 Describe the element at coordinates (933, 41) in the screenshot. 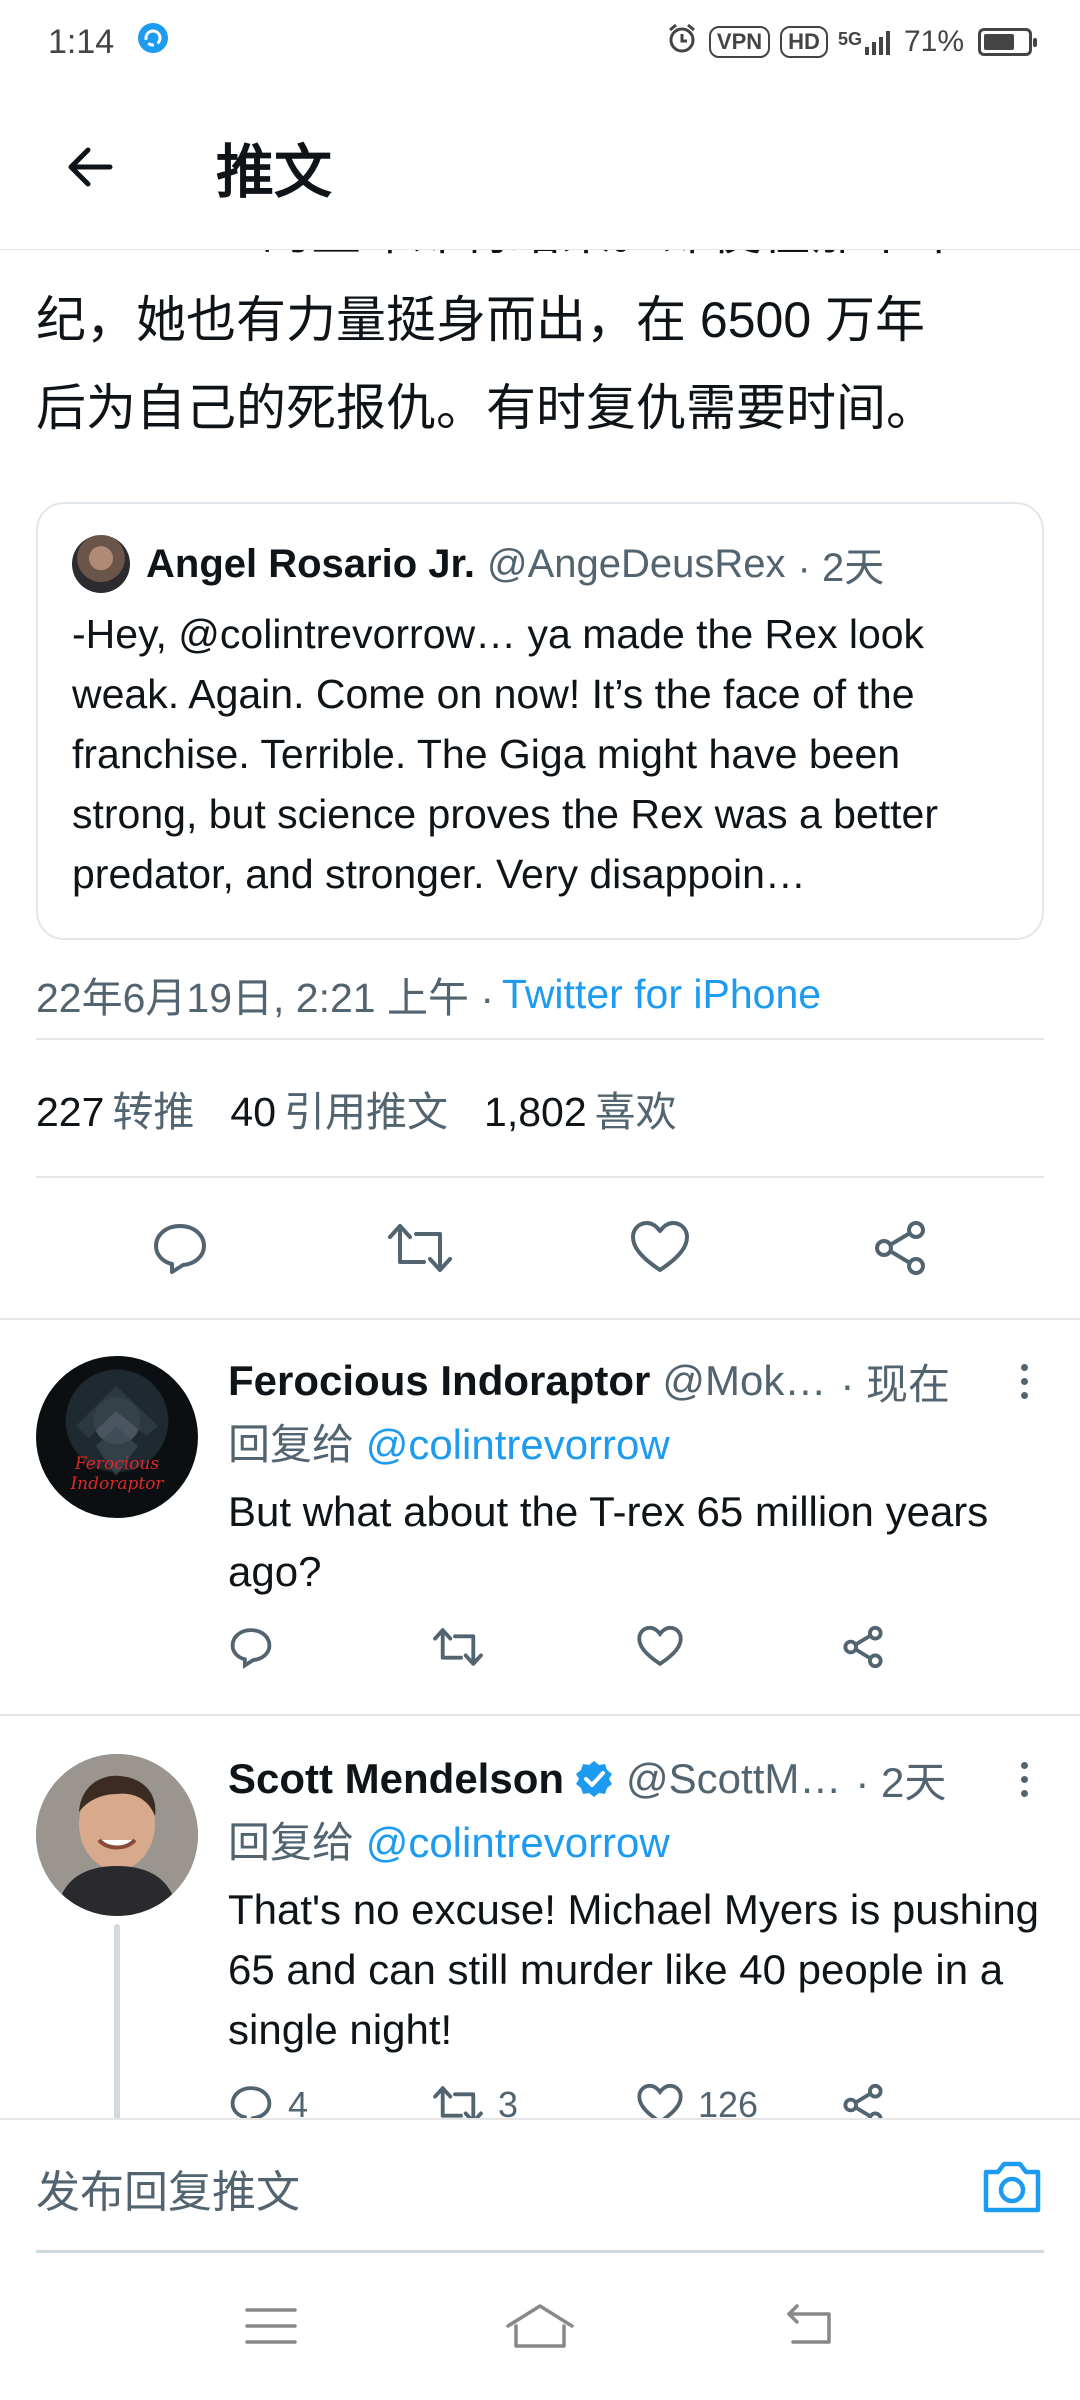

I see `battery-percent: 71%` at that location.